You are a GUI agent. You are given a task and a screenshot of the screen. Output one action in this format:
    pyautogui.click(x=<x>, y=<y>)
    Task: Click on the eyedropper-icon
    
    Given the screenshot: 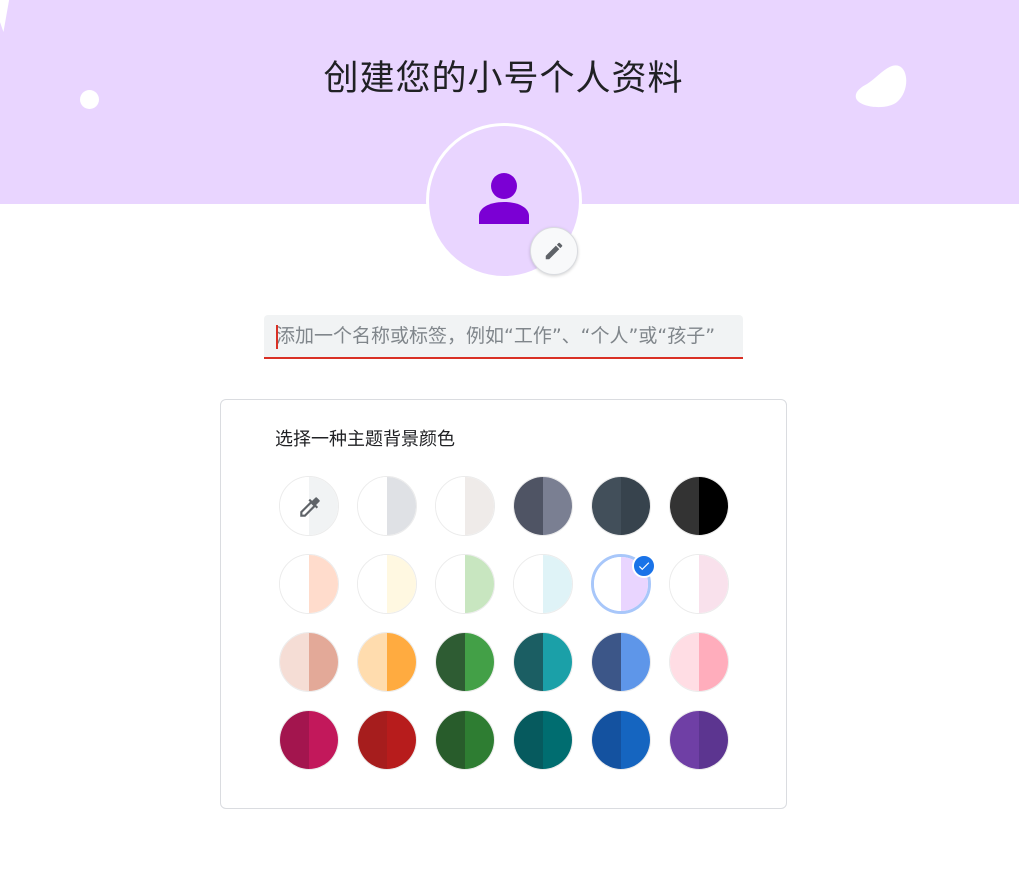 What is the action you would take?
    pyautogui.click(x=310, y=507)
    